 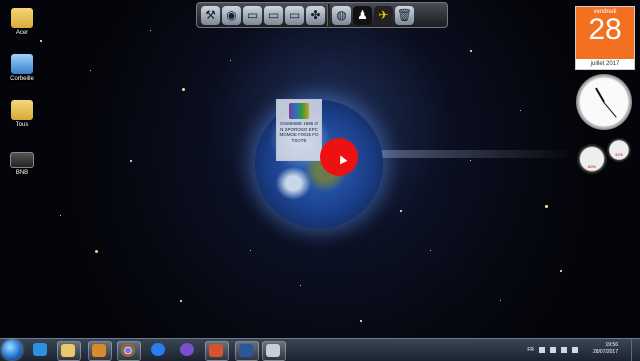 I want to click on calendar-day: 28, so click(x=605, y=29).